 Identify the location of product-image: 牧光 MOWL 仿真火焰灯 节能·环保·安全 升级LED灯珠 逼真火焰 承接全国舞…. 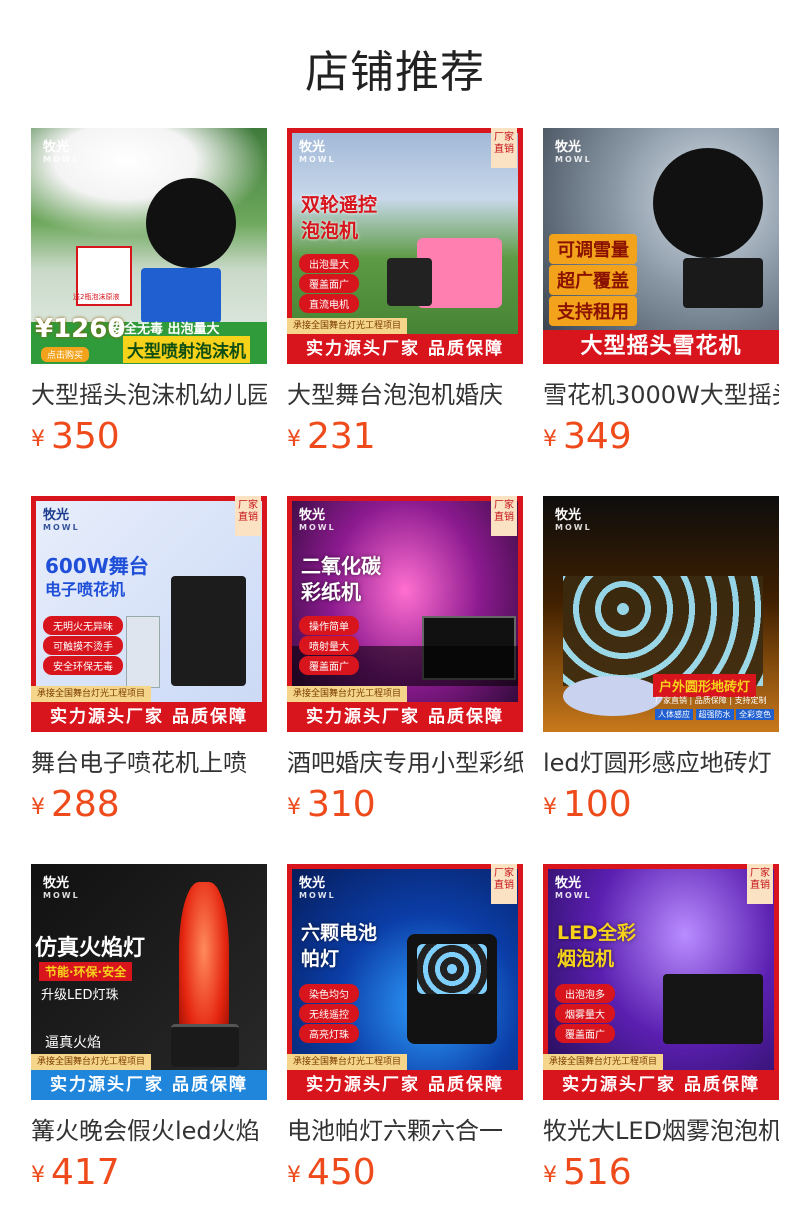
(149, 982).